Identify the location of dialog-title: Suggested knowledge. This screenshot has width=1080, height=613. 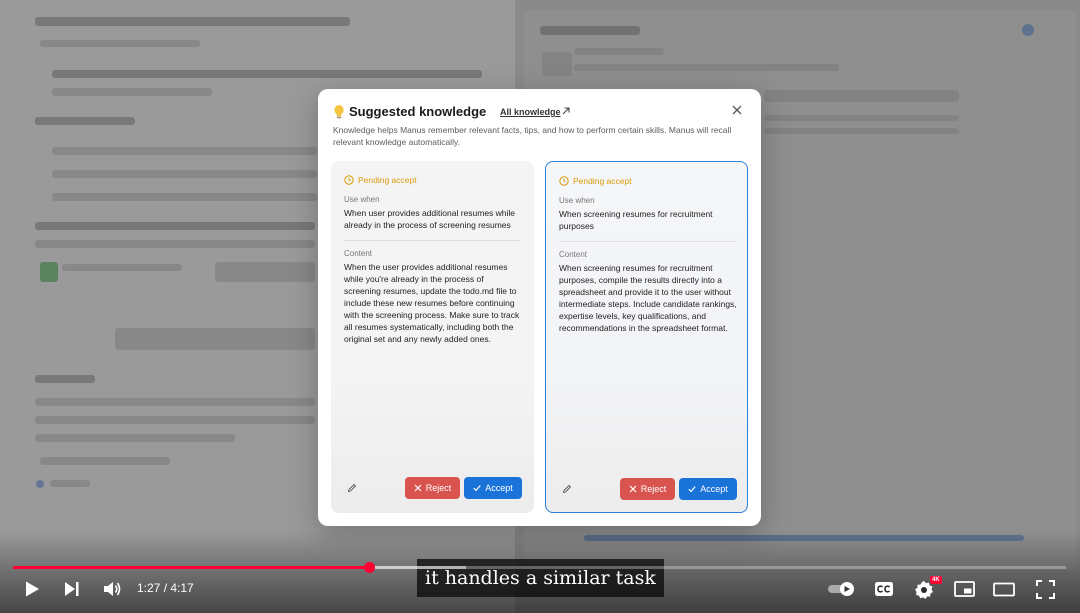
(418, 111).